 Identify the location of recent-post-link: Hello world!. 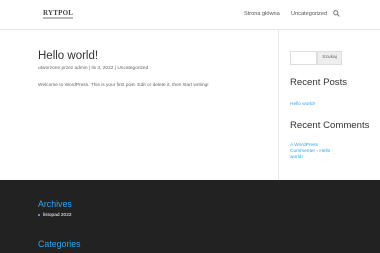
(302, 104).